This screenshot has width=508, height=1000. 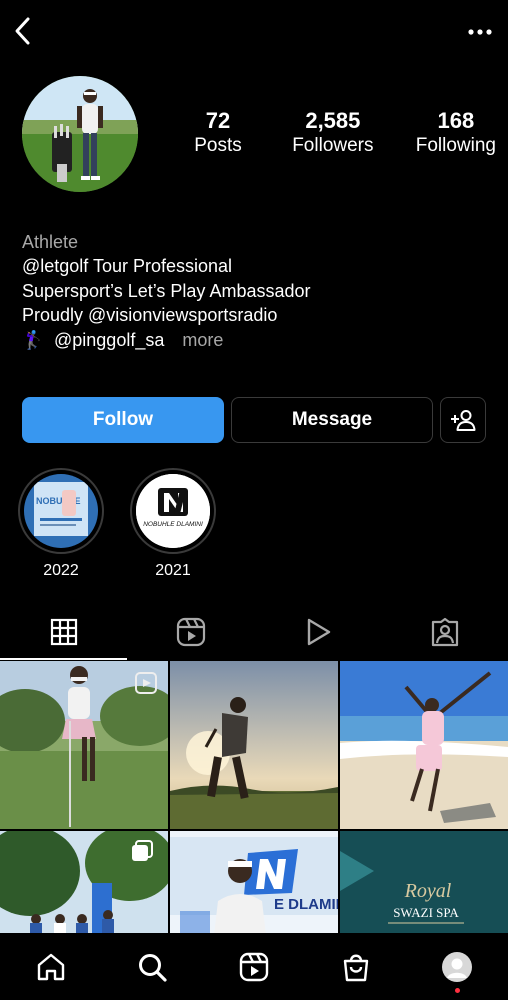 What do you see at coordinates (50, 242) in the screenshot?
I see `bio-category: Athlete` at bounding box center [50, 242].